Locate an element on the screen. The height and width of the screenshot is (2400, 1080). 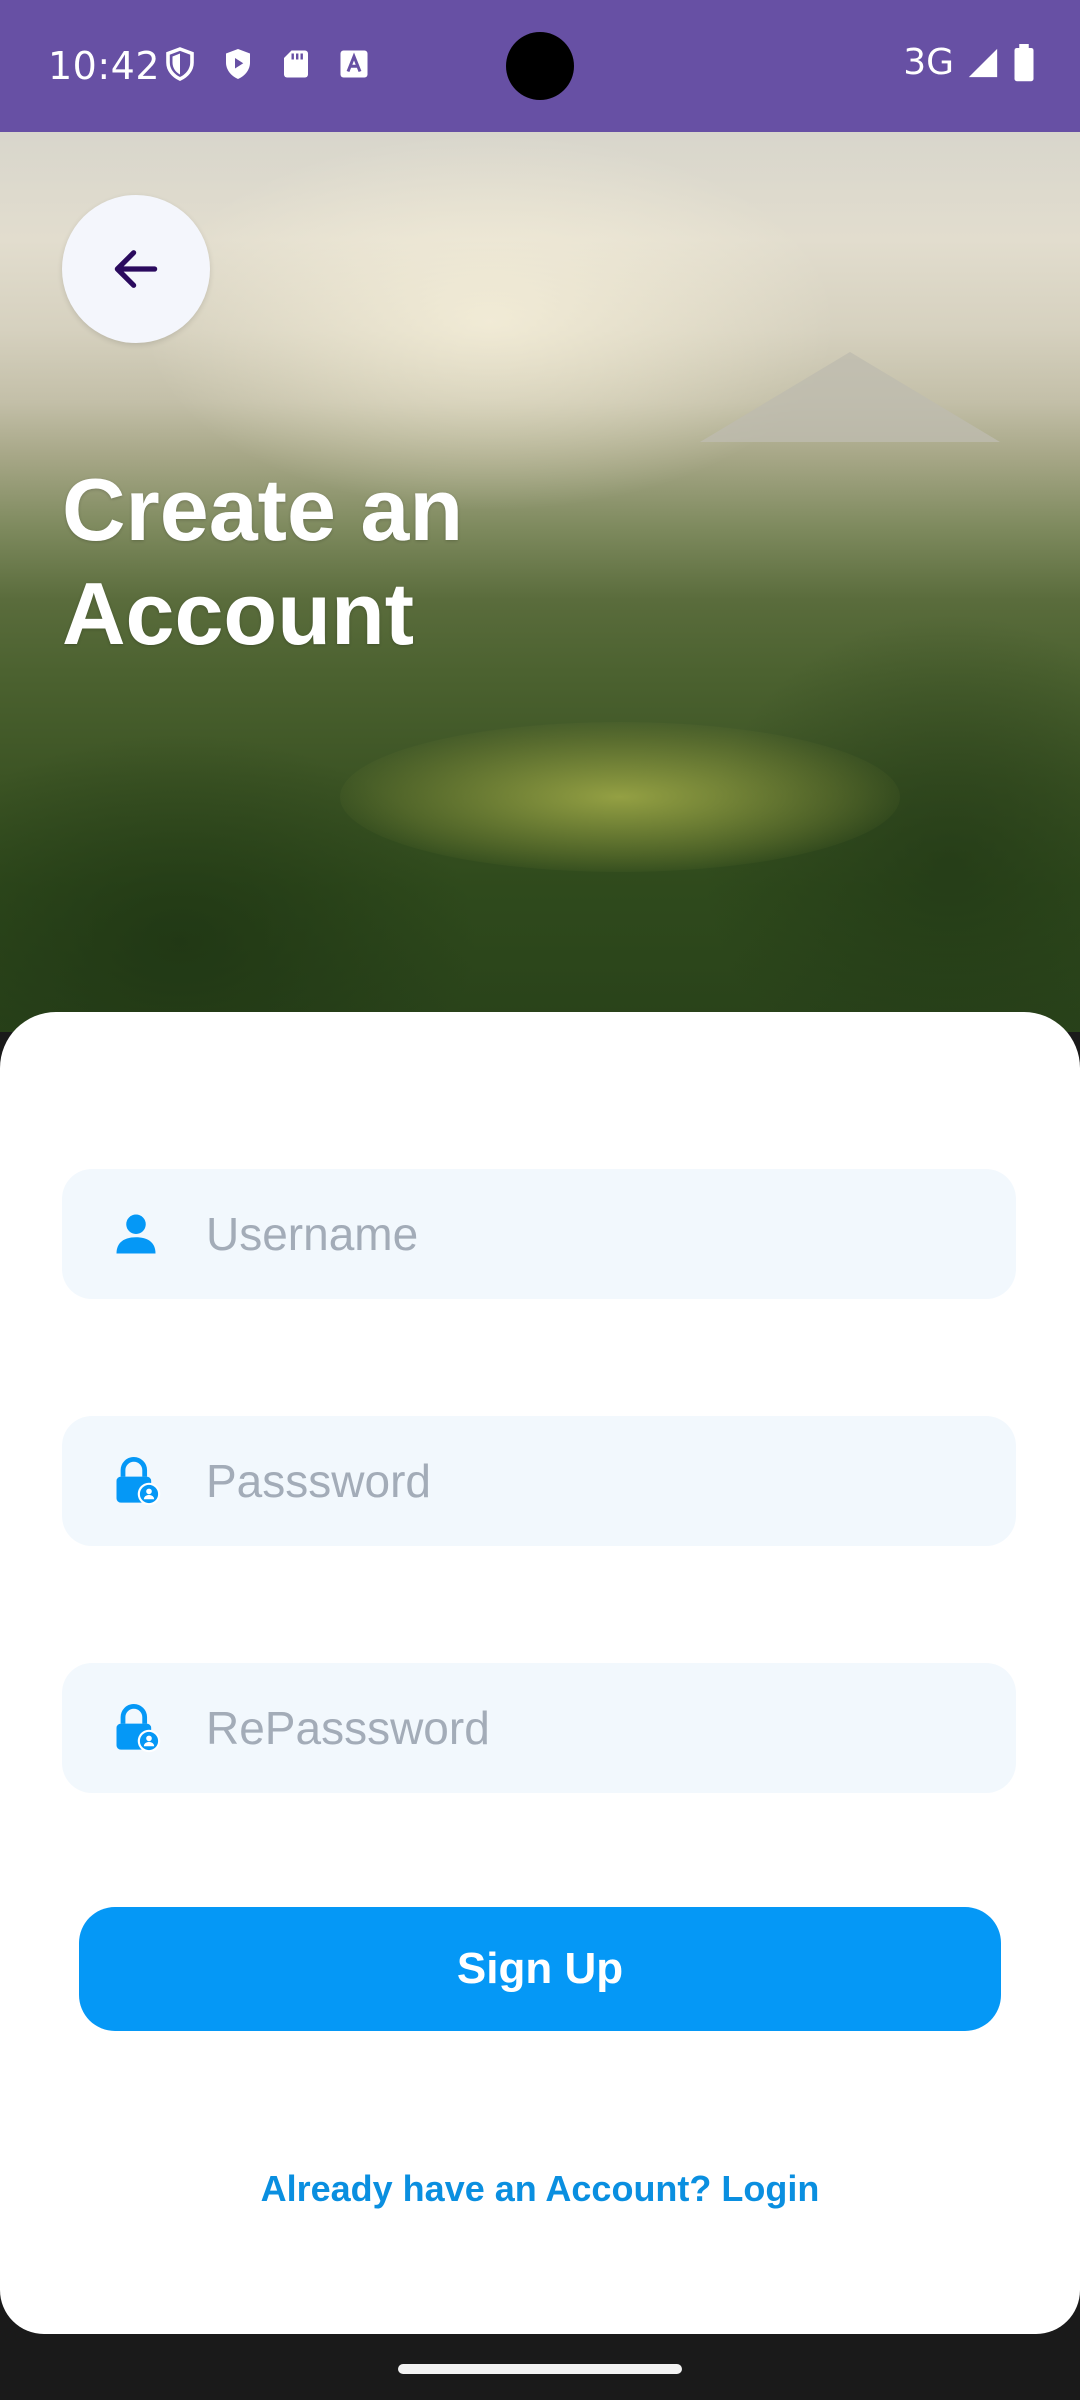
username-field is located at coordinates (539, 1234).